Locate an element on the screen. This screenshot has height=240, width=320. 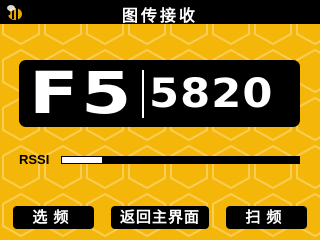
return-home-button: 返回主界面 is located at coordinates (160, 217).